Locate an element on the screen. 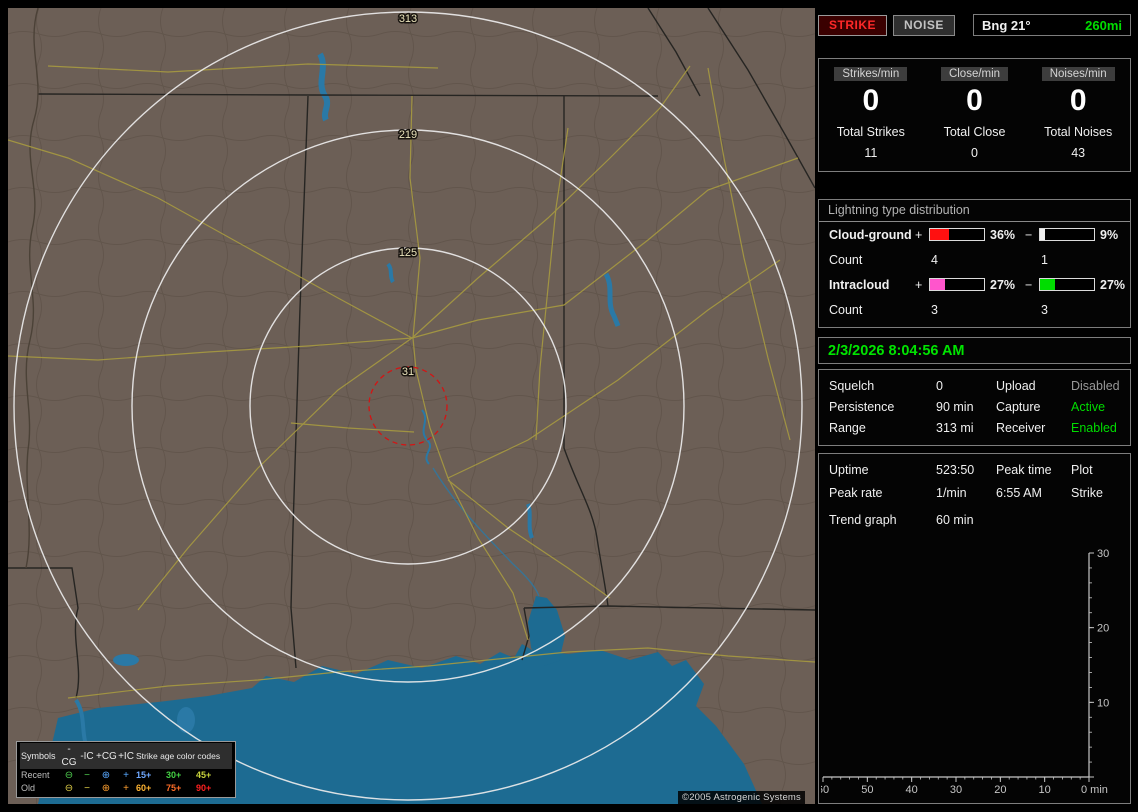  ring-label-31: 31 is located at coordinates (408, 372).